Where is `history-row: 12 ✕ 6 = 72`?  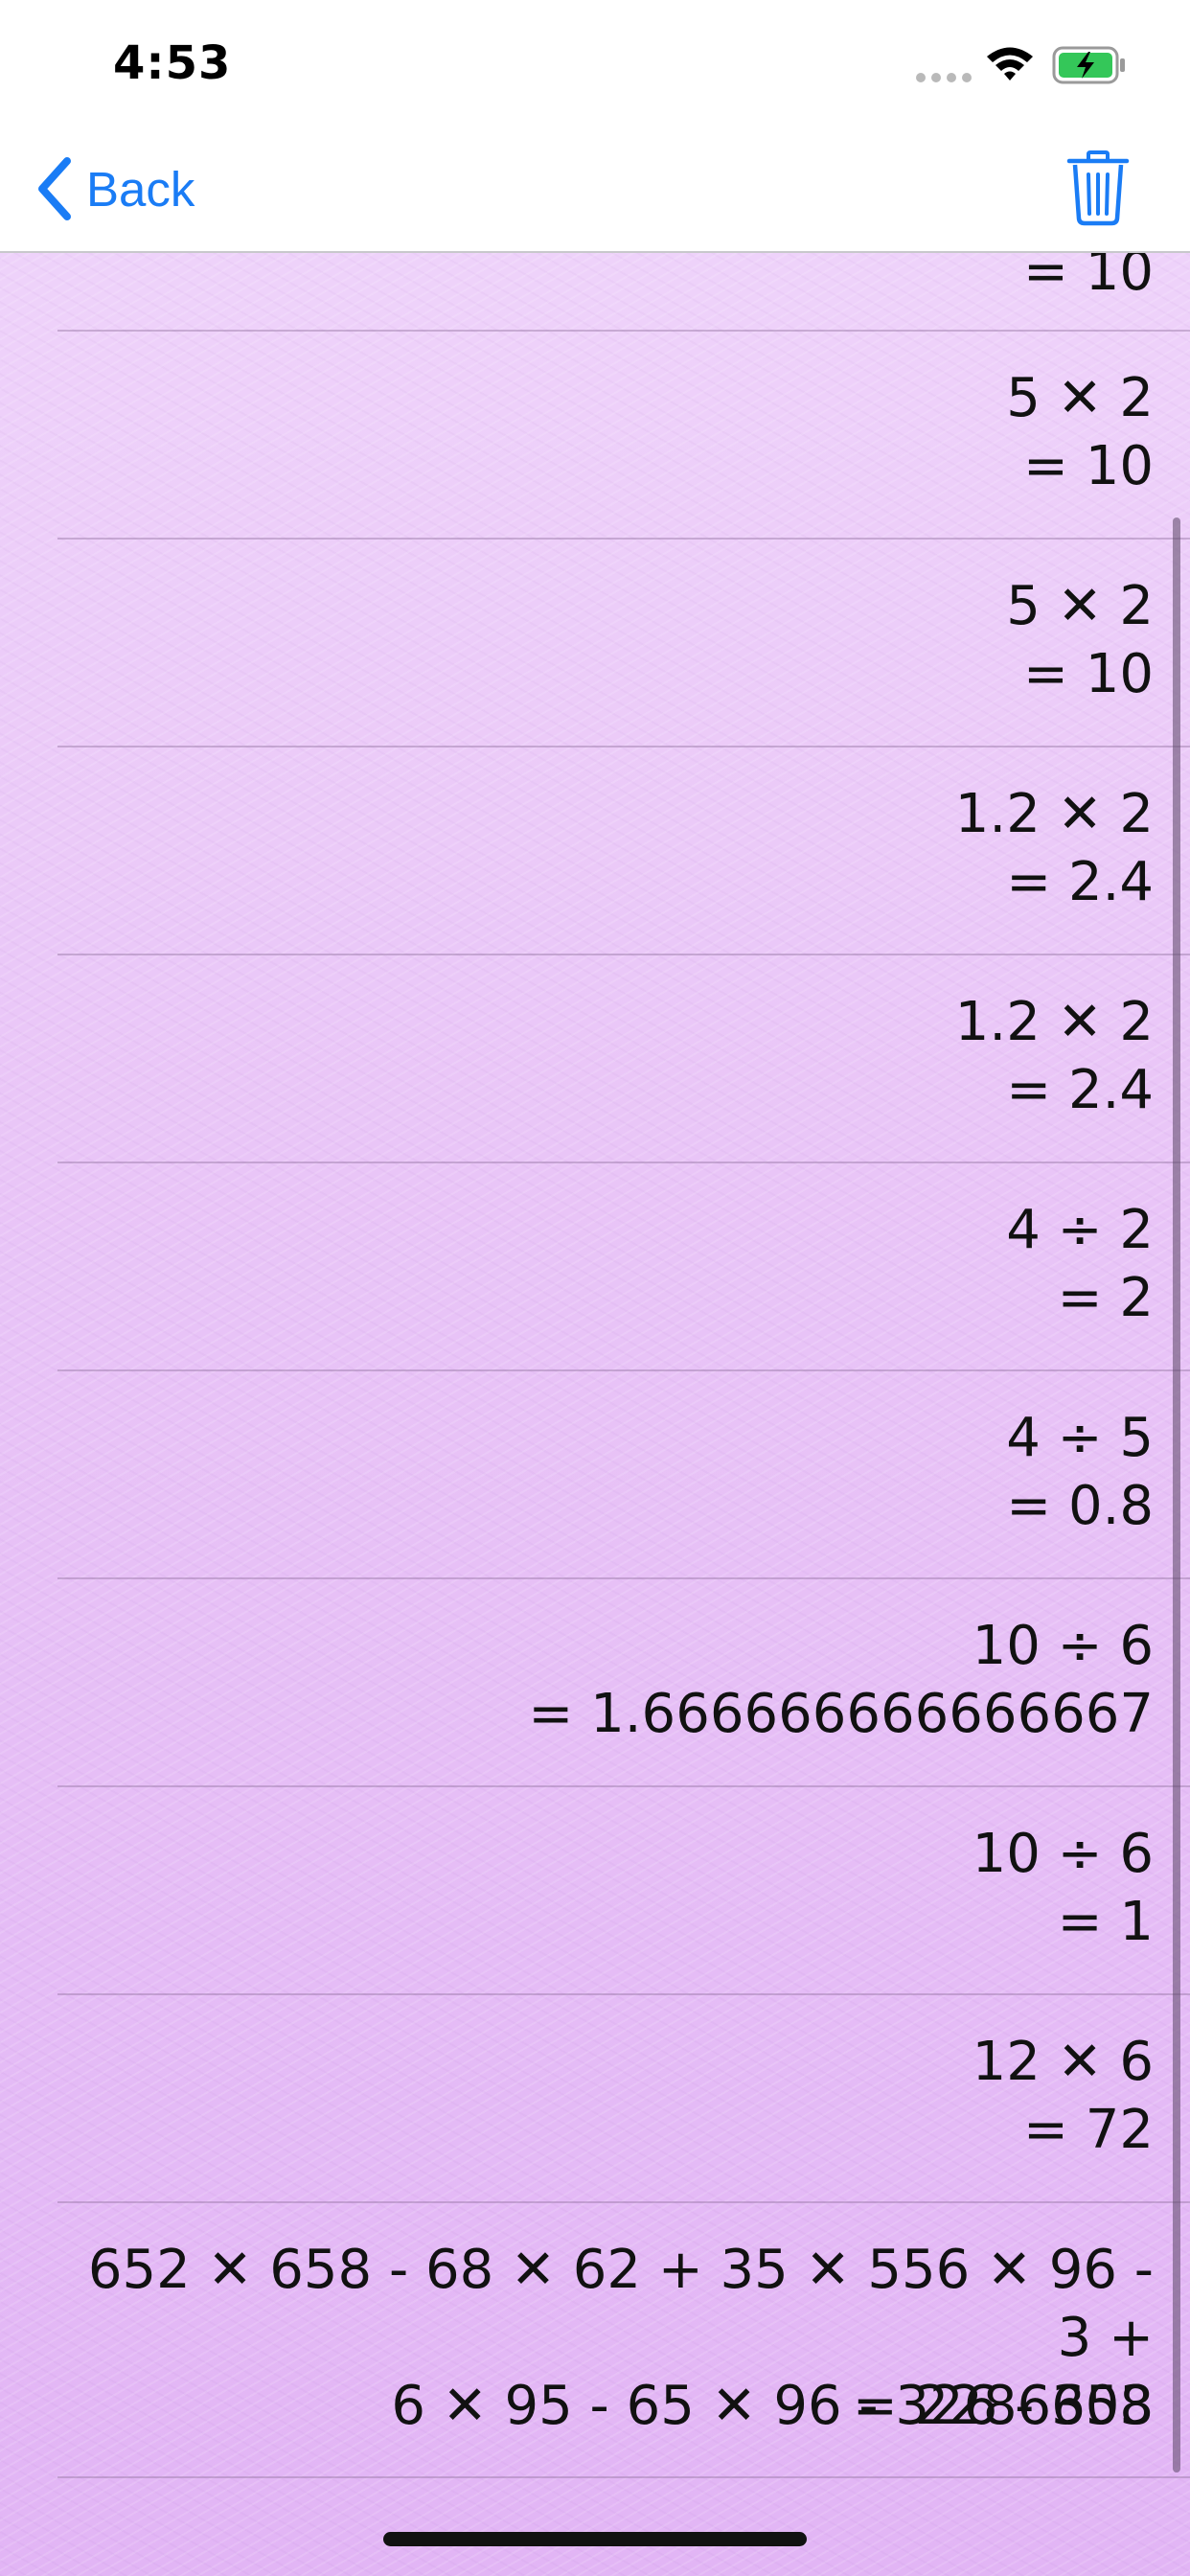 history-row: 12 ✕ 6 = 72 is located at coordinates (623, 2099).